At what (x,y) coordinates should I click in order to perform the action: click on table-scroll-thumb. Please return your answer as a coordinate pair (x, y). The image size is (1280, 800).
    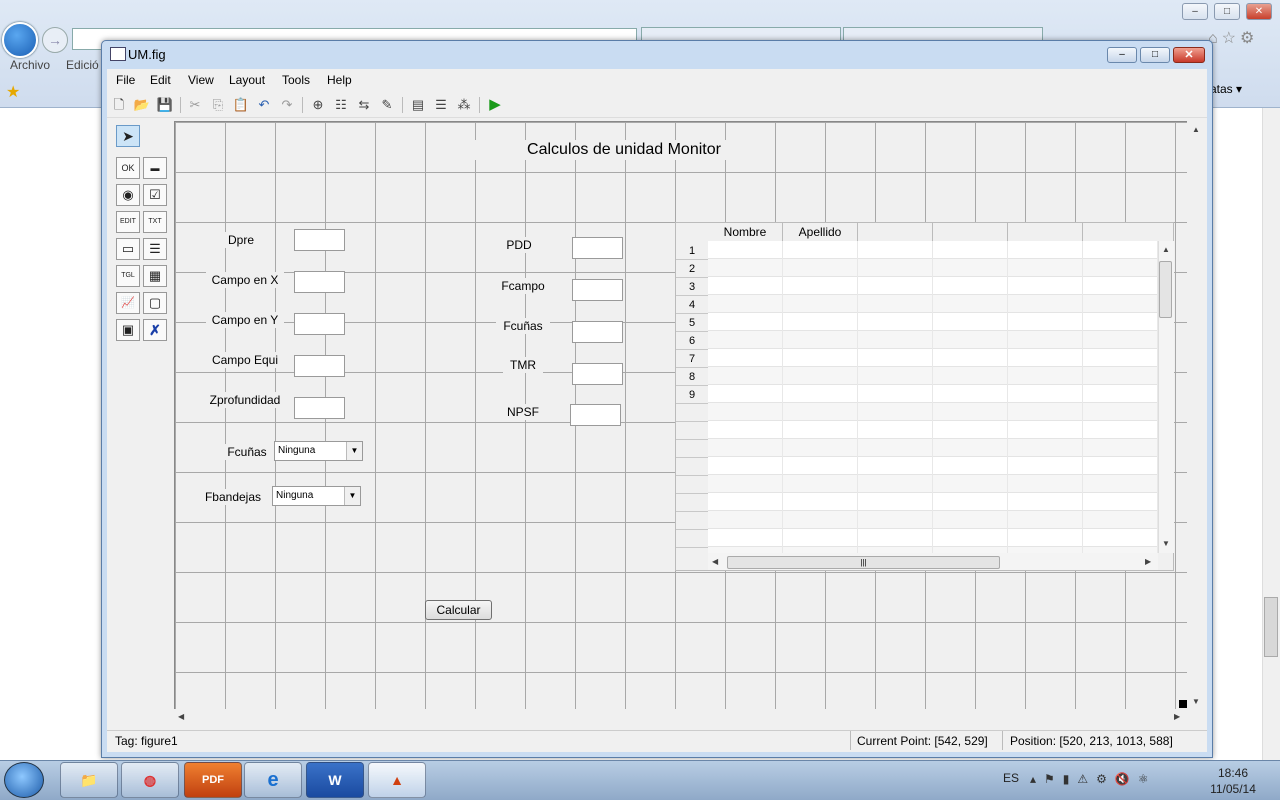
    Looking at the image, I should click on (1165, 289).